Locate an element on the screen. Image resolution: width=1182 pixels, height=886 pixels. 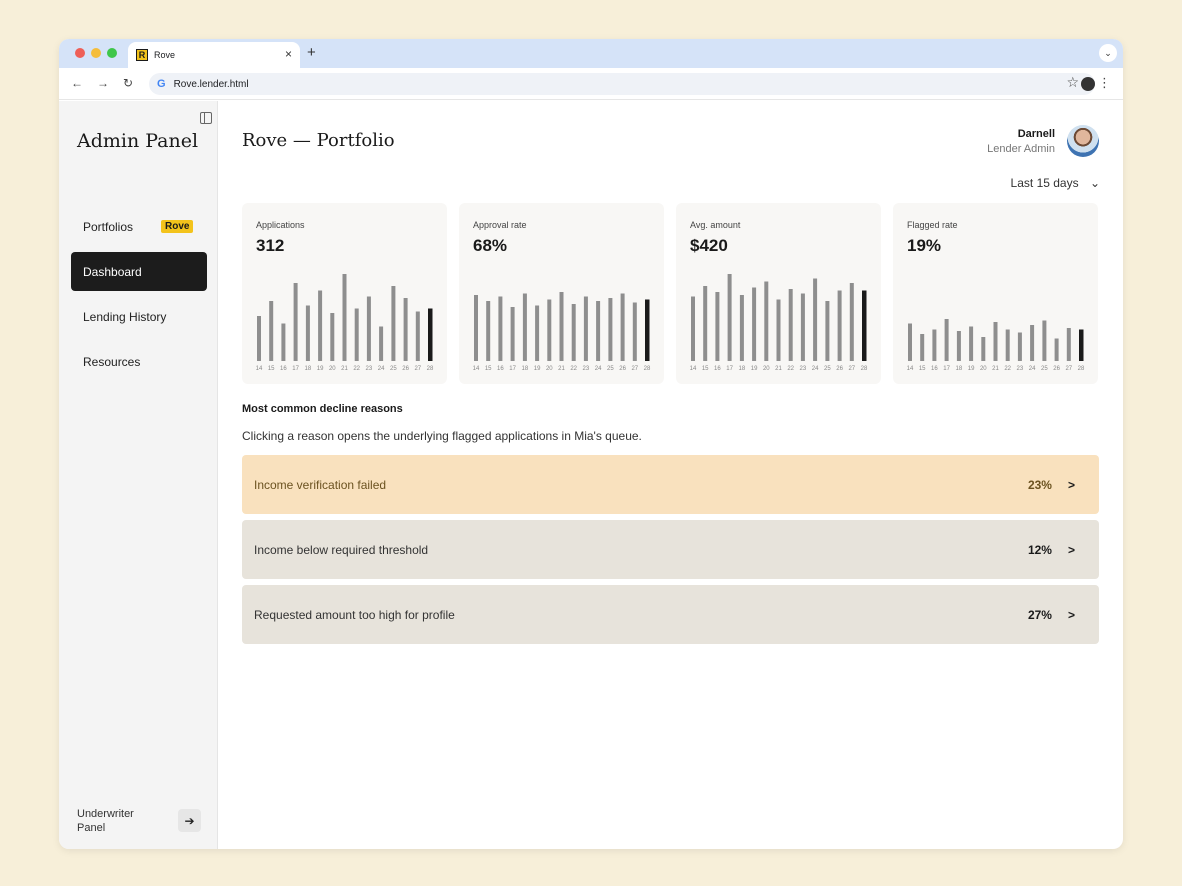
url-text: Rove.lender.html is located at coordinates (211, 84).